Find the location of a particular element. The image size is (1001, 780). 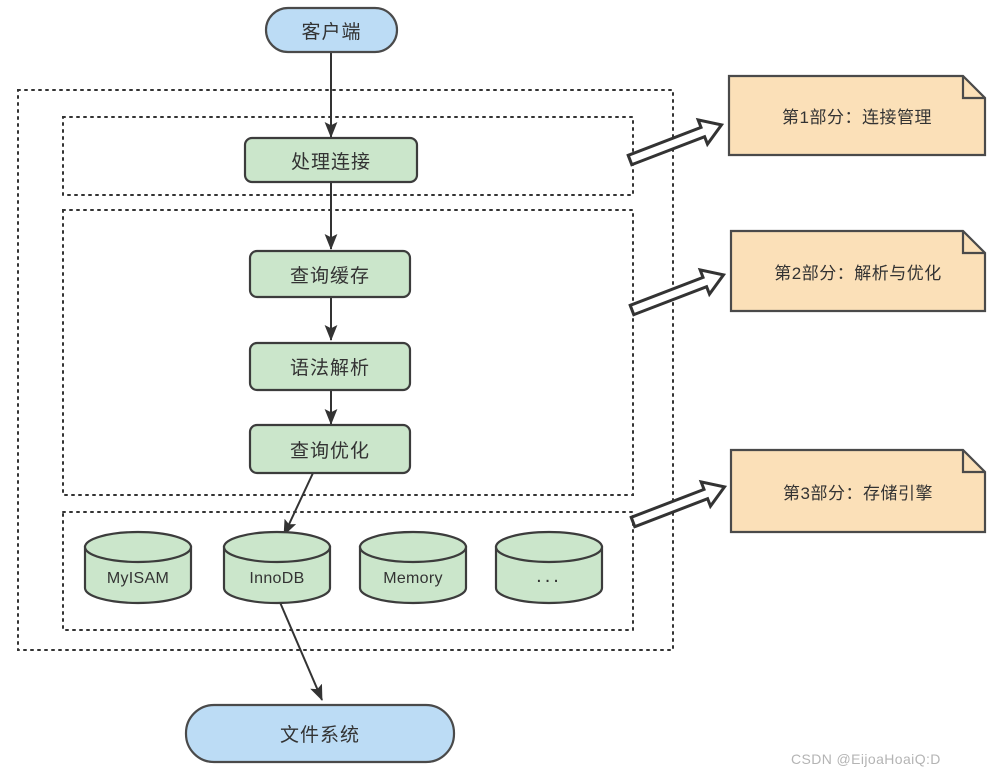

watermark-text: CSDN @EijoaHoaiQ:D is located at coordinates (866, 759).